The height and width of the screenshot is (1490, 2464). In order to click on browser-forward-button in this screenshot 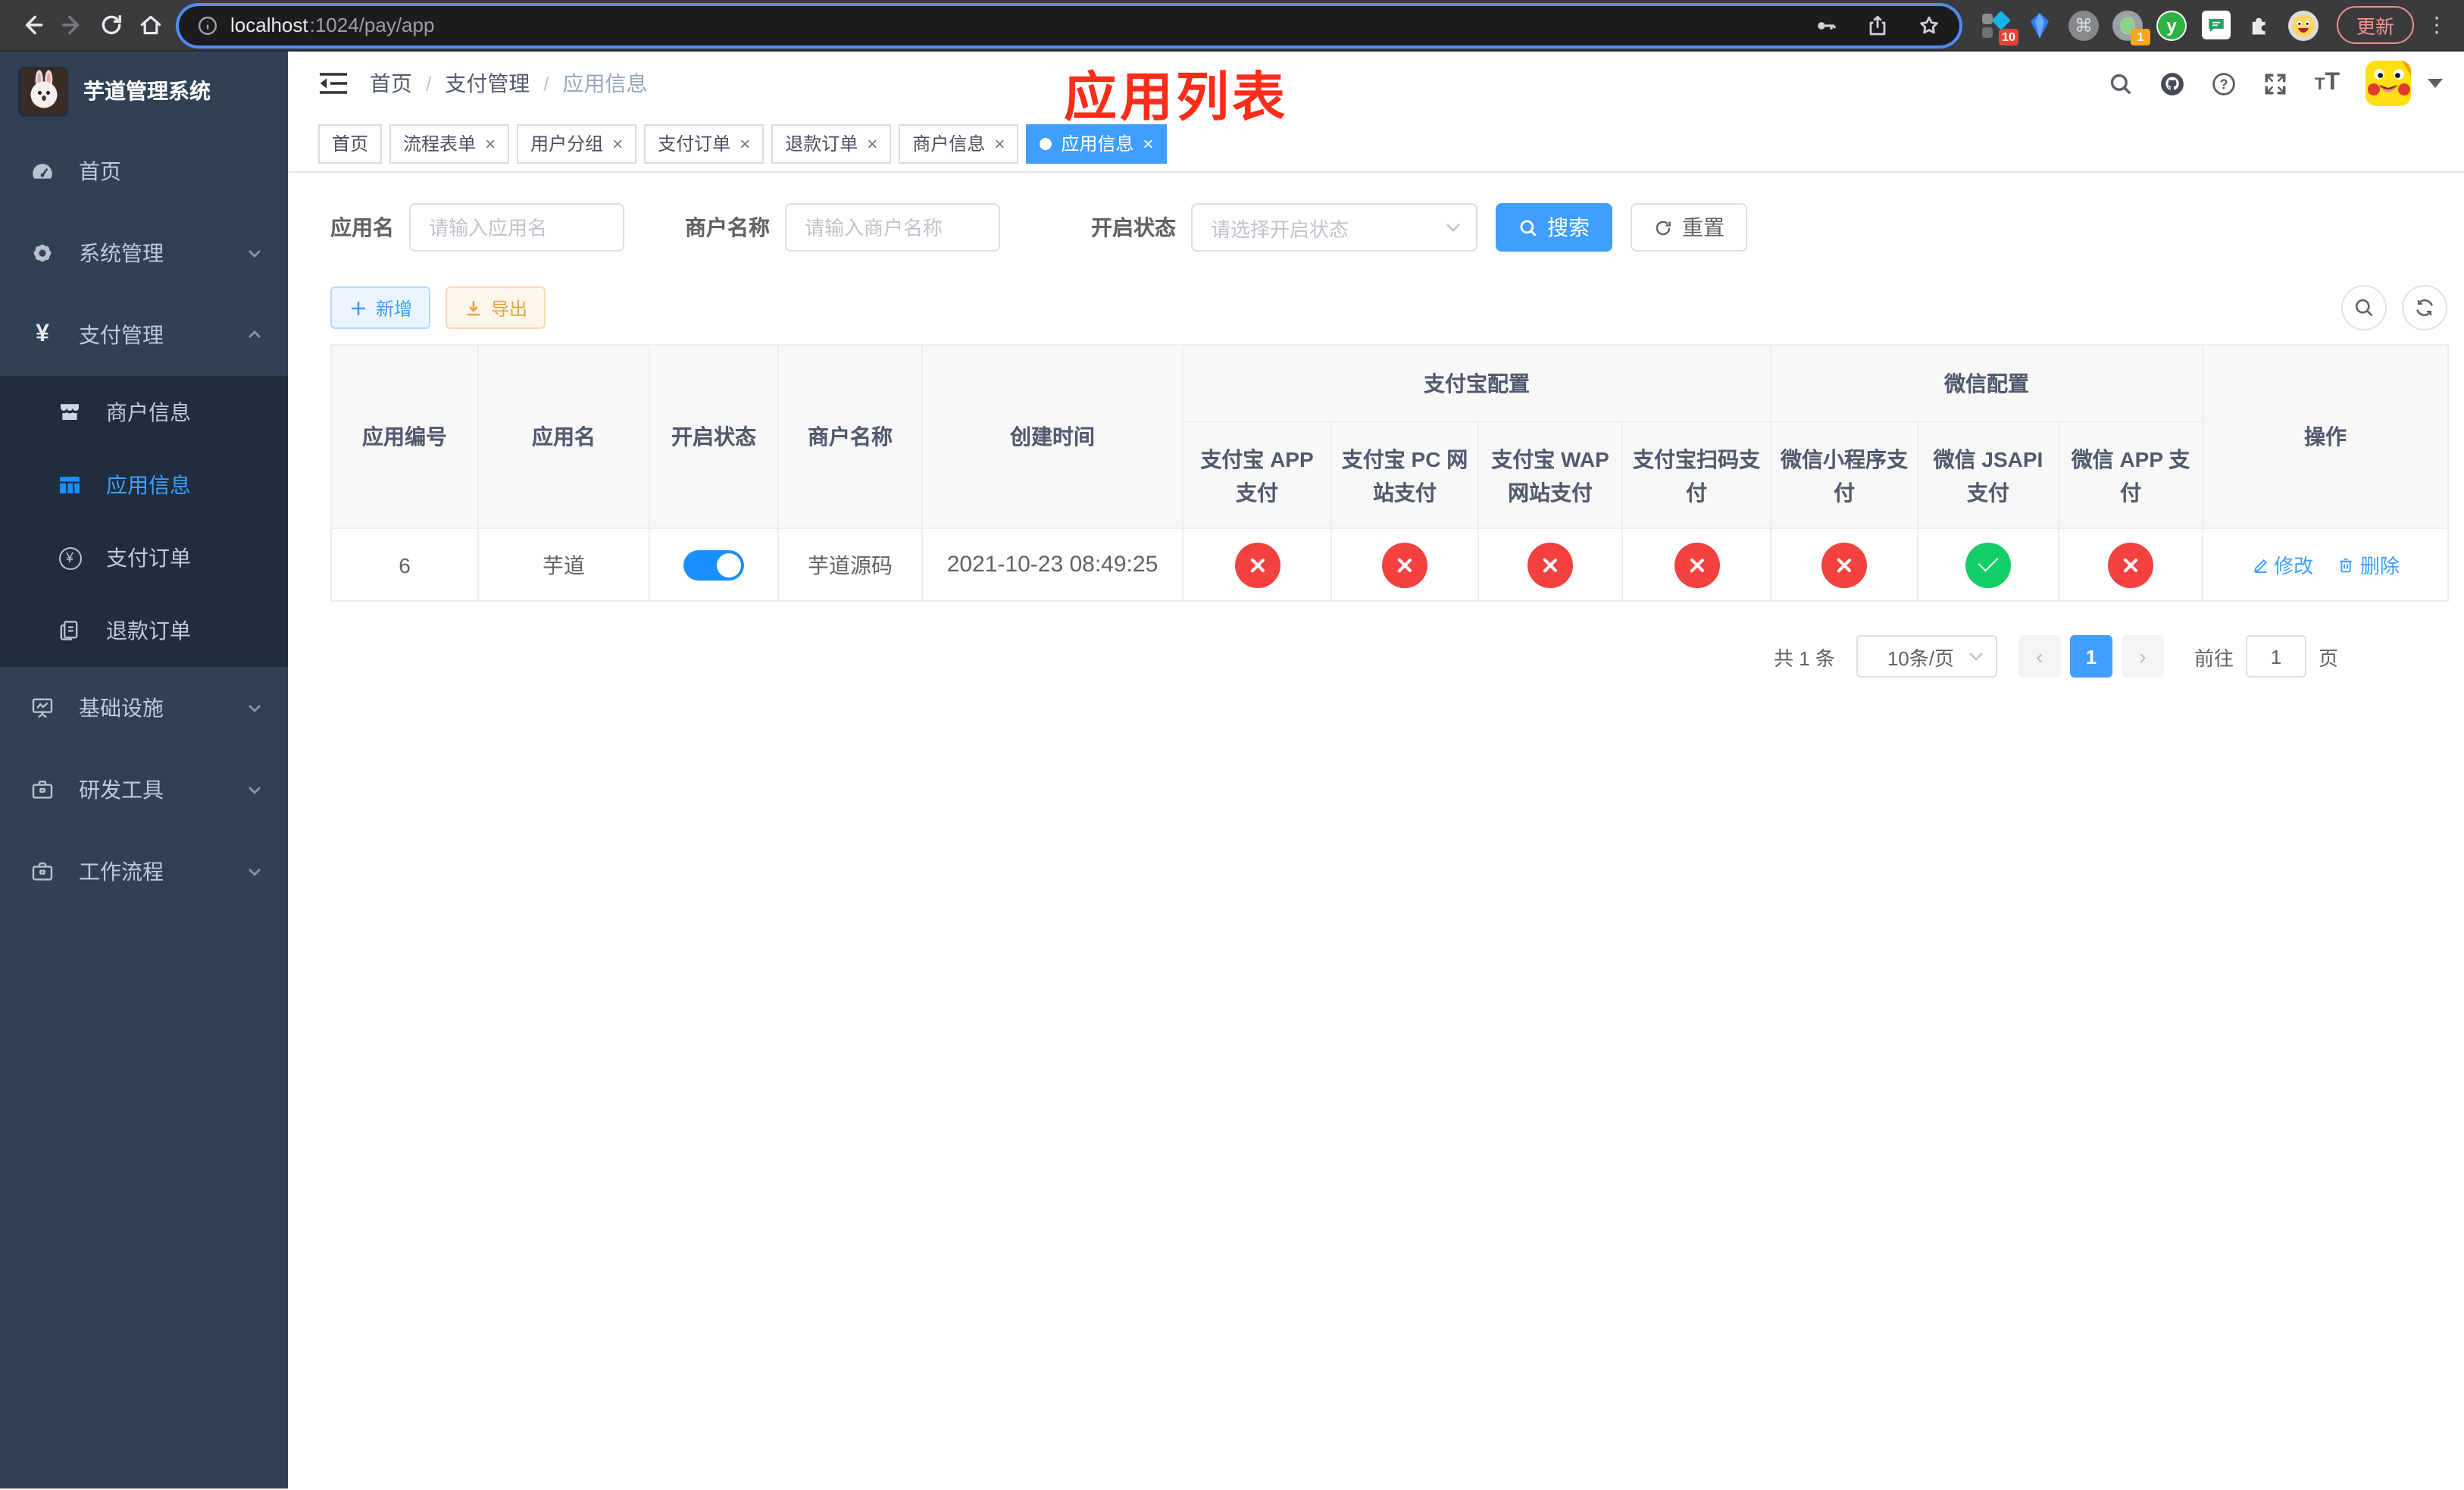, I will do `click(71, 25)`.